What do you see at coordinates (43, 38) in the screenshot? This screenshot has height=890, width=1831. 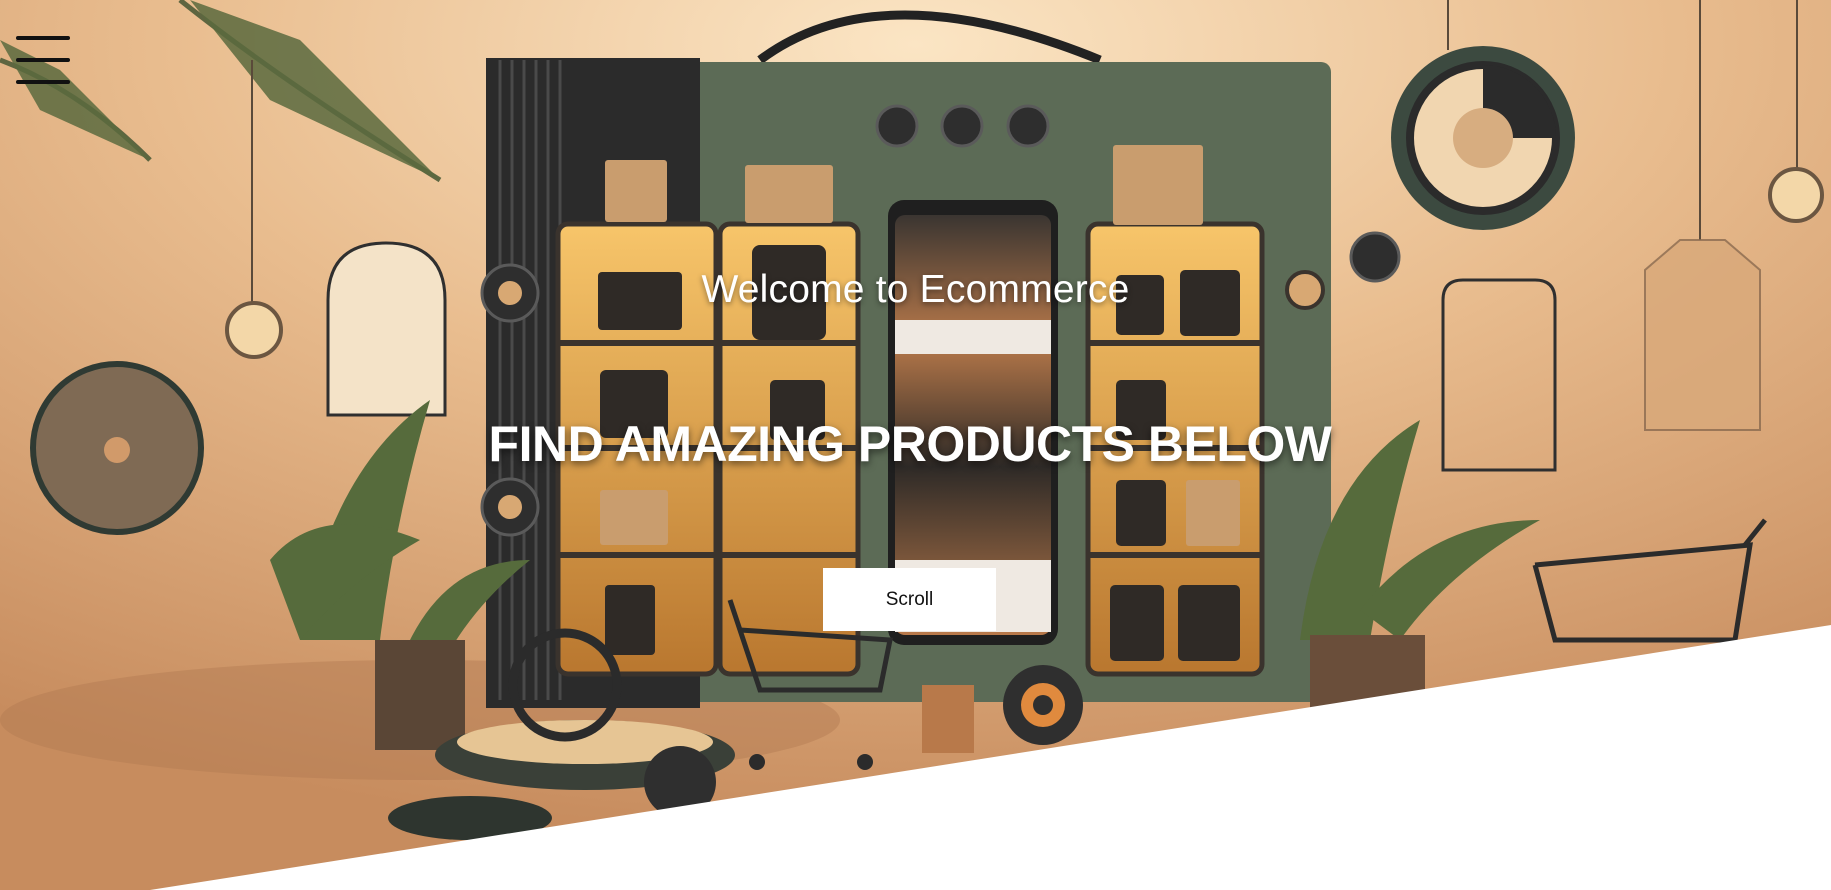 I see `menu-bar-top` at bounding box center [43, 38].